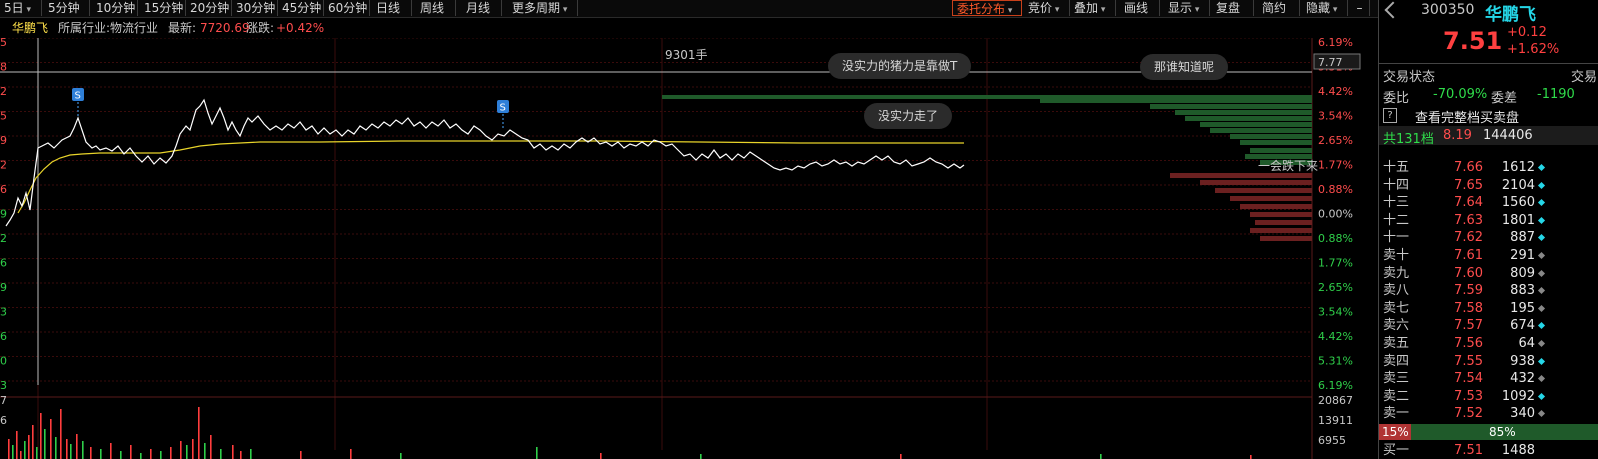 Image resolution: width=1598 pixels, height=459 pixels. Describe the element at coordinates (301, 8) in the screenshot. I see `period-45min: 45分钟` at that location.